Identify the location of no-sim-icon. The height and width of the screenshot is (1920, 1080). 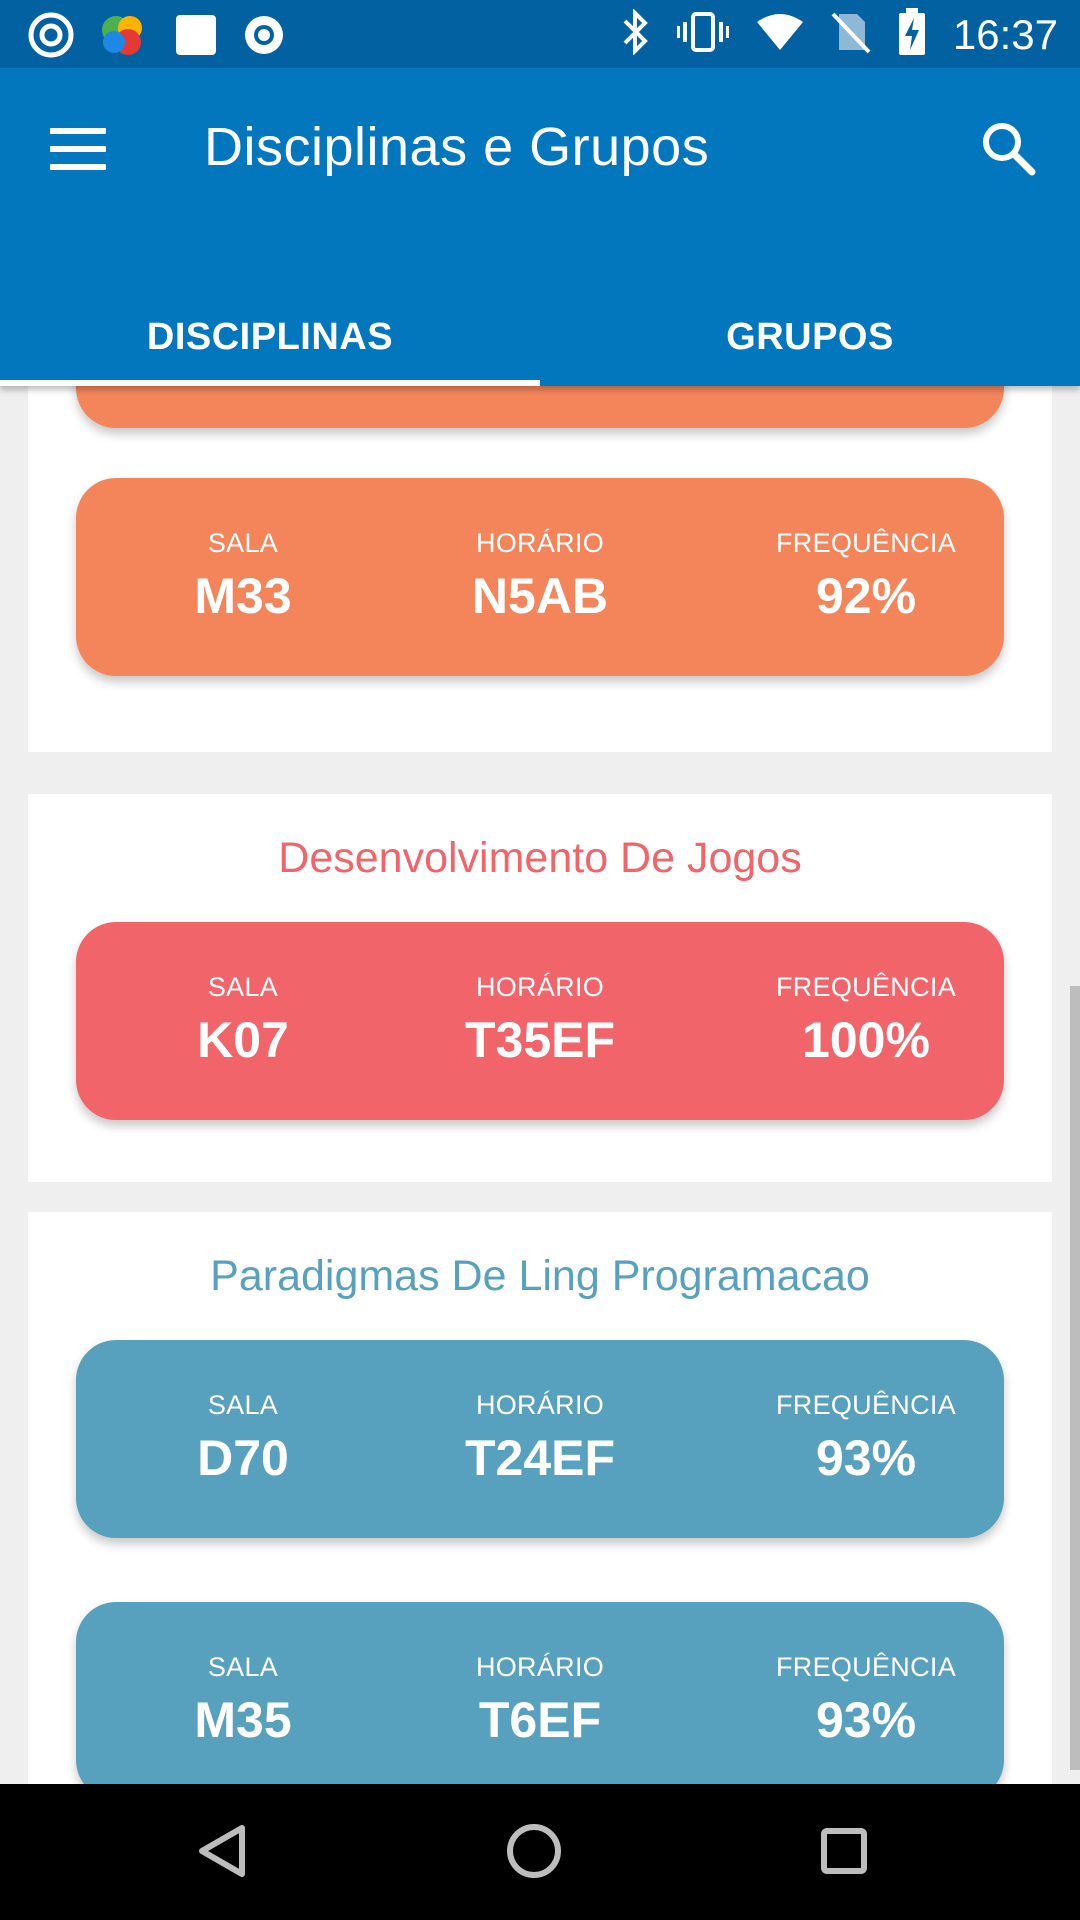
(851, 34).